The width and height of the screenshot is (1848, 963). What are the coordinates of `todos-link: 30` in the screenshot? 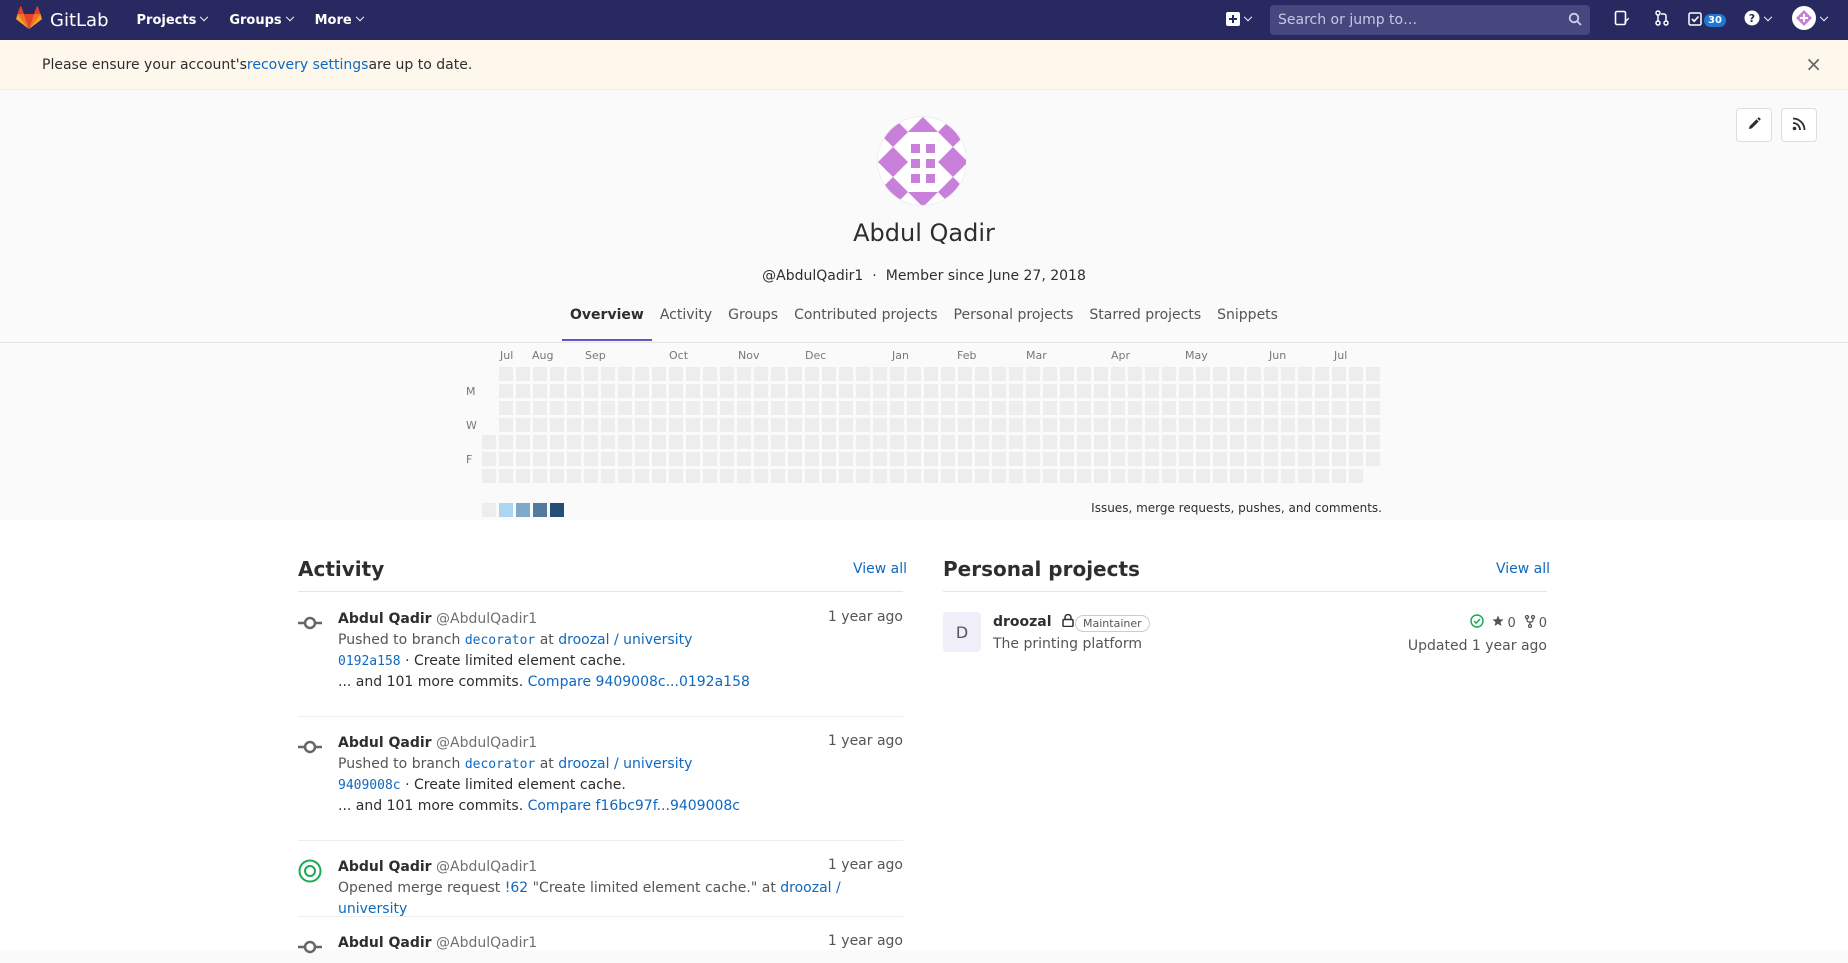 It's located at (1707, 20).